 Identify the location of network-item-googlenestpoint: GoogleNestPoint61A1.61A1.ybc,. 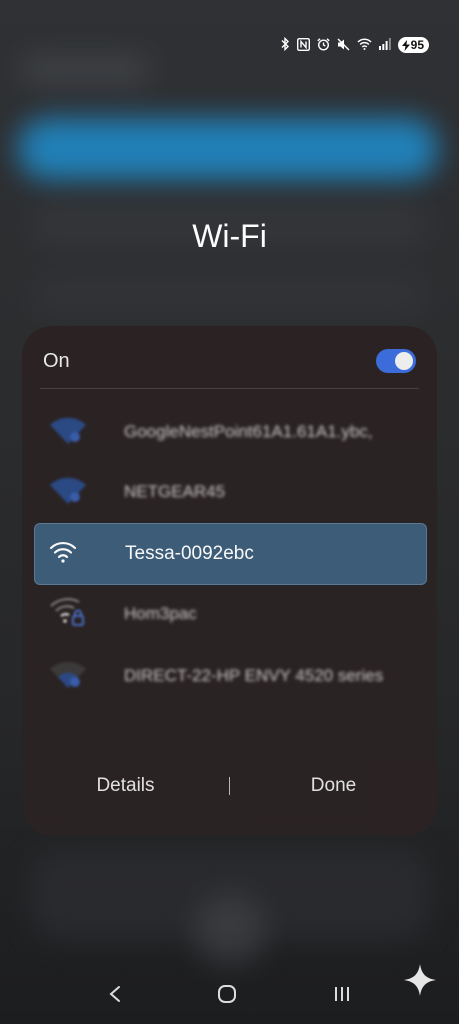
(229, 432).